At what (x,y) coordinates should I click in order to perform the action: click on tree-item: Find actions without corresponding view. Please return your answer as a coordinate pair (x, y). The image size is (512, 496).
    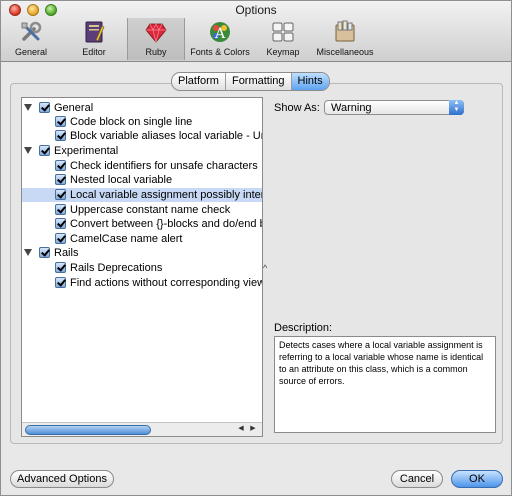
    Looking at the image, I should click on (142, 283).